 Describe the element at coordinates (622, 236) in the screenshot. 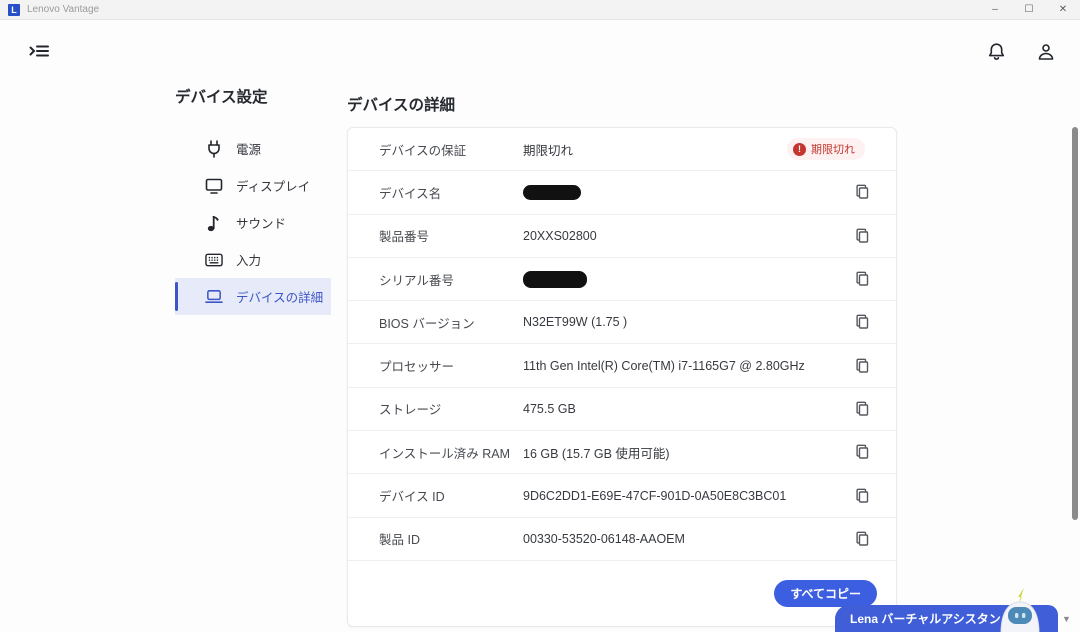

I see `table-row: 製品番号 20XXS02800` at that location.